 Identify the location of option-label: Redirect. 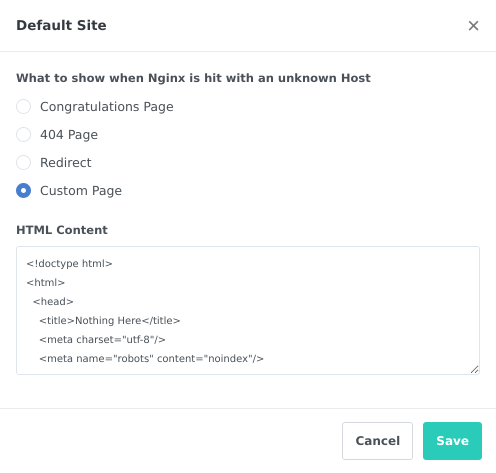
(66, 162).